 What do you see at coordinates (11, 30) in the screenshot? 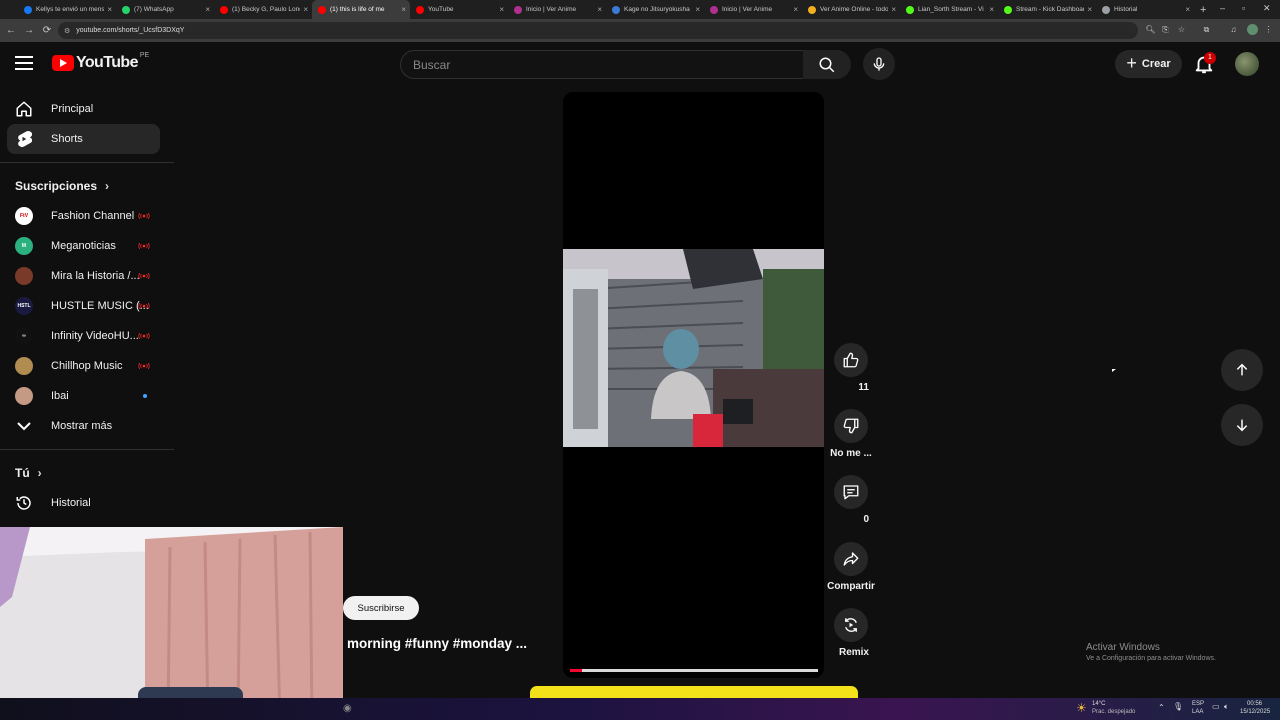
I see `back-icon: ←` at bounding box center [11, 30].